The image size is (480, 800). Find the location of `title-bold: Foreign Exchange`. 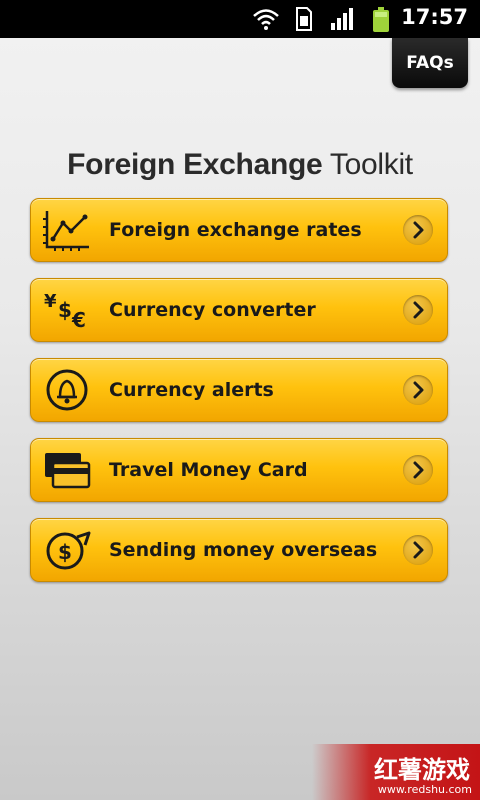

title-bold: Foreign Exchange is located at coordinates (195, 164).